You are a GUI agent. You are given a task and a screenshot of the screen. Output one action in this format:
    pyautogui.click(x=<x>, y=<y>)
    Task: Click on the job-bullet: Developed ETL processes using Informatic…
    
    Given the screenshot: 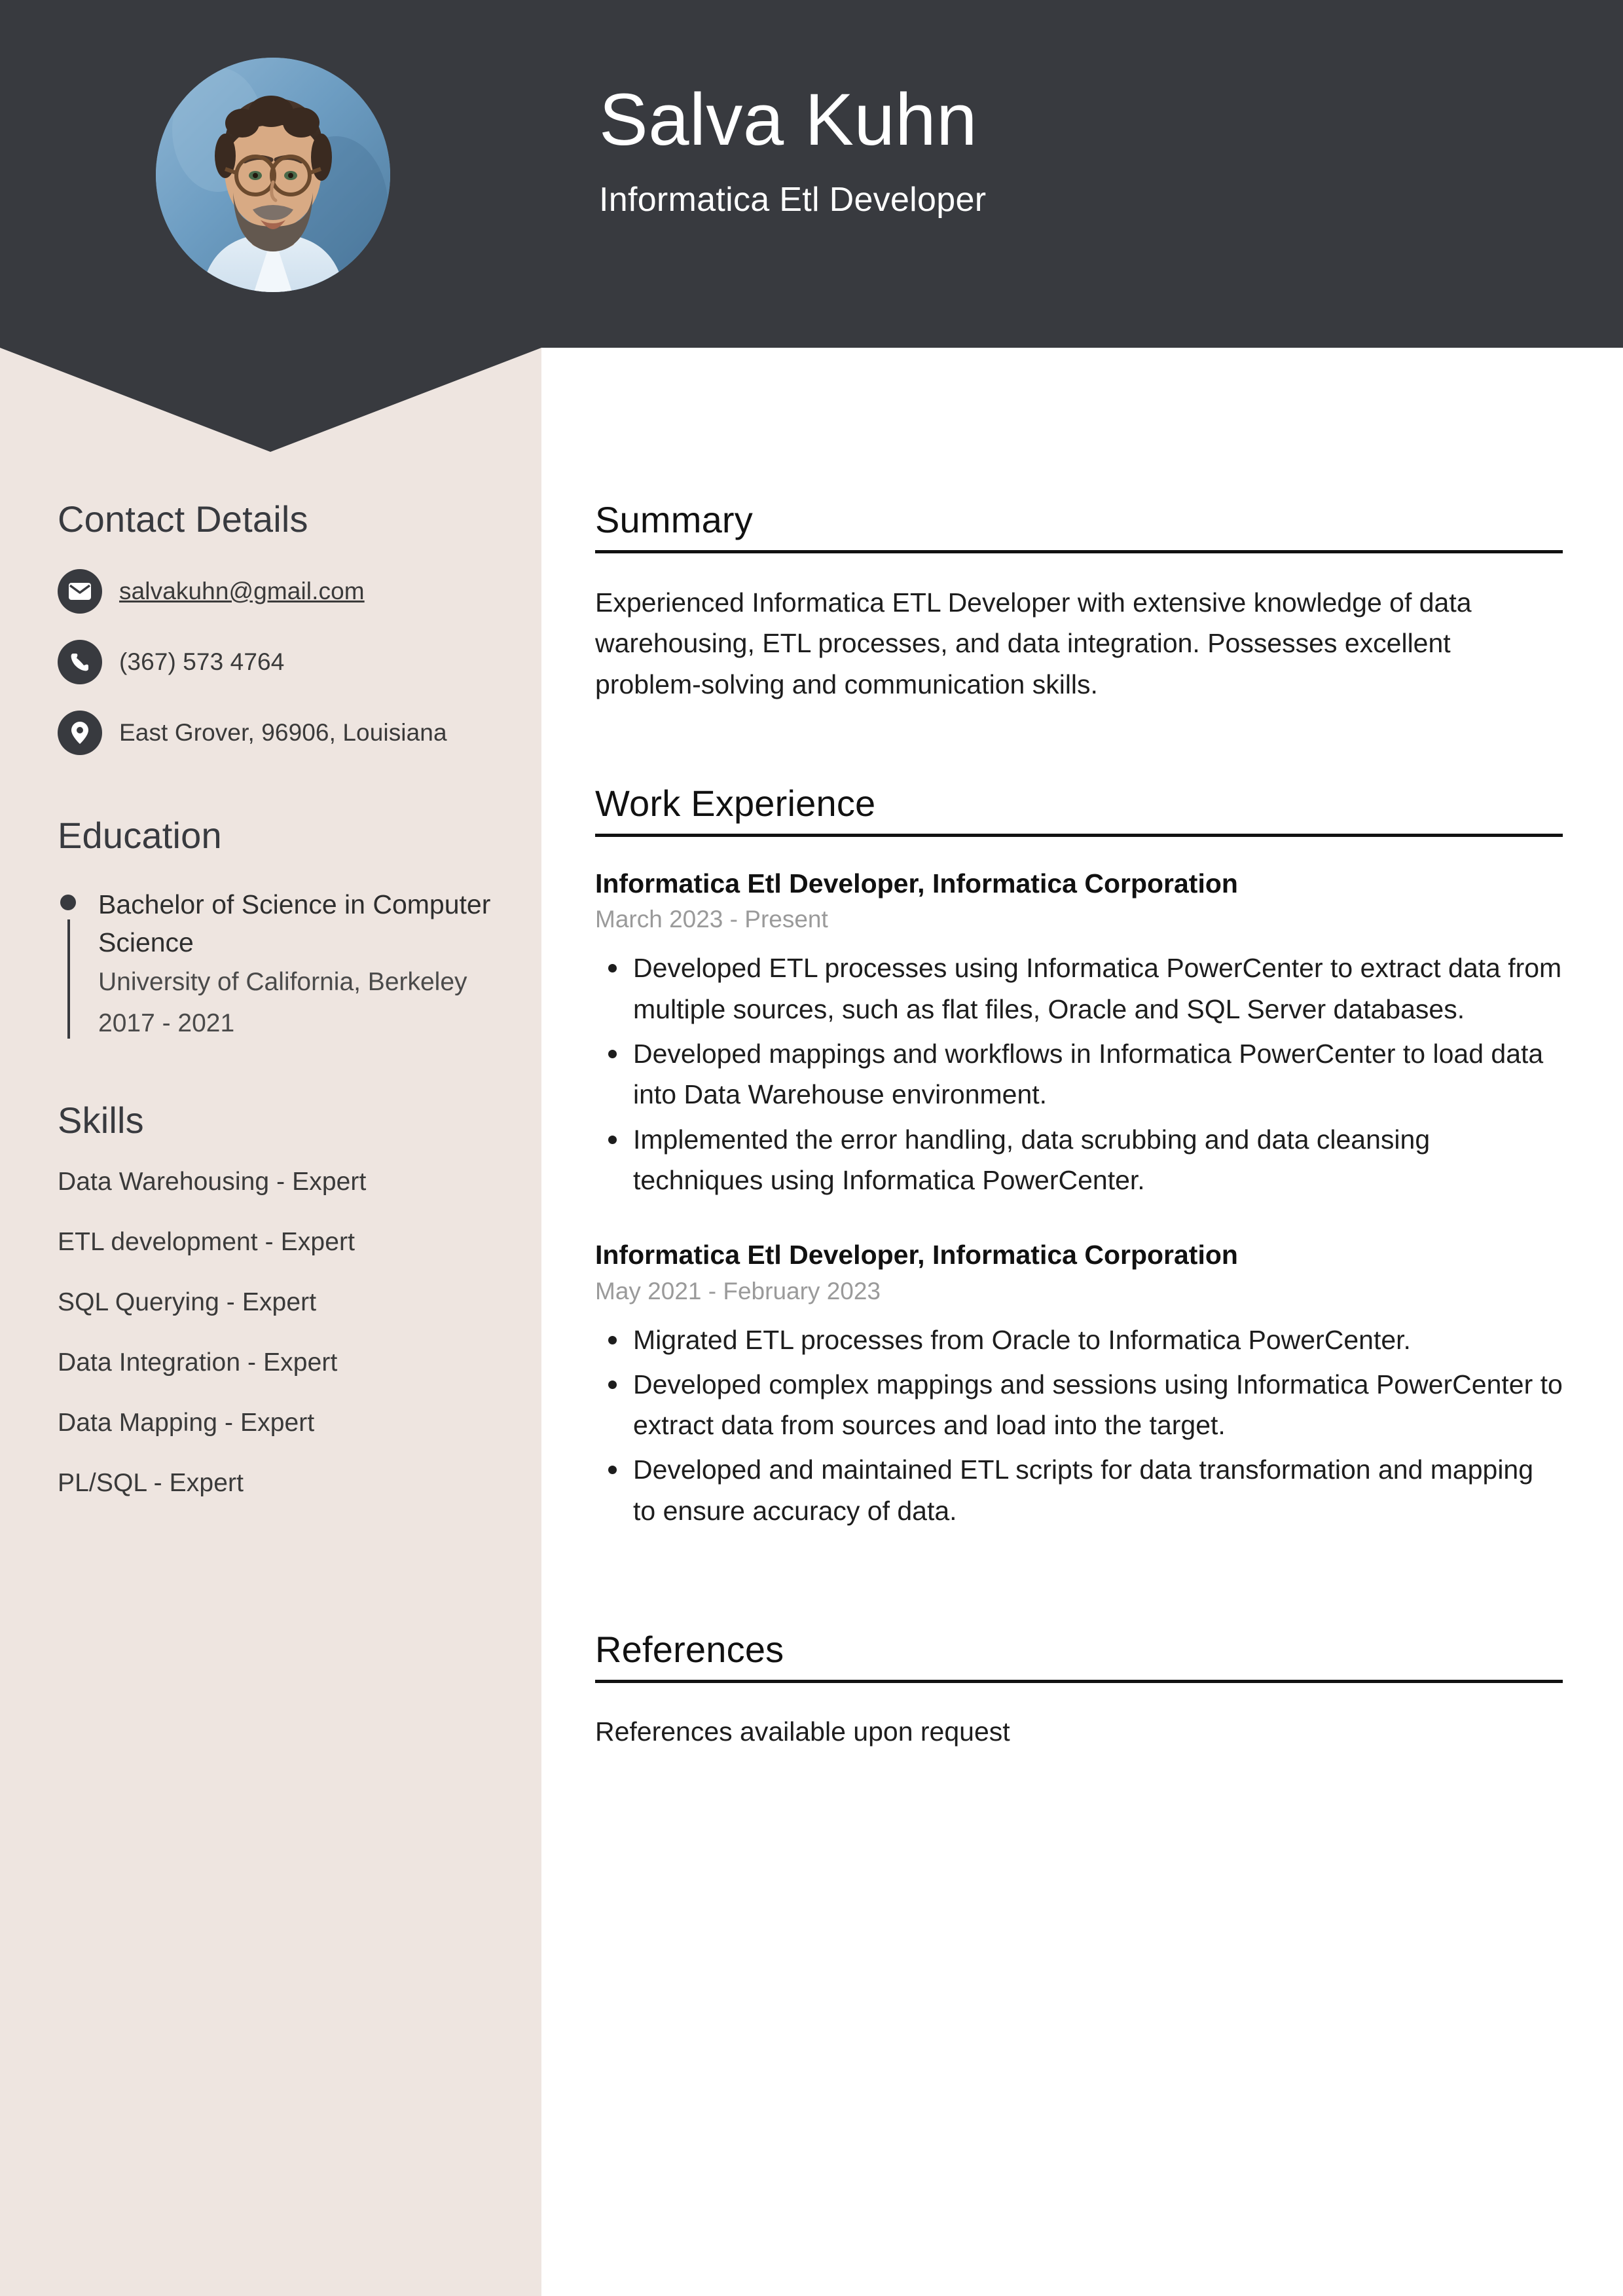 What is the action you would take?
    pyautogui.click(x=1079, y=988)
    